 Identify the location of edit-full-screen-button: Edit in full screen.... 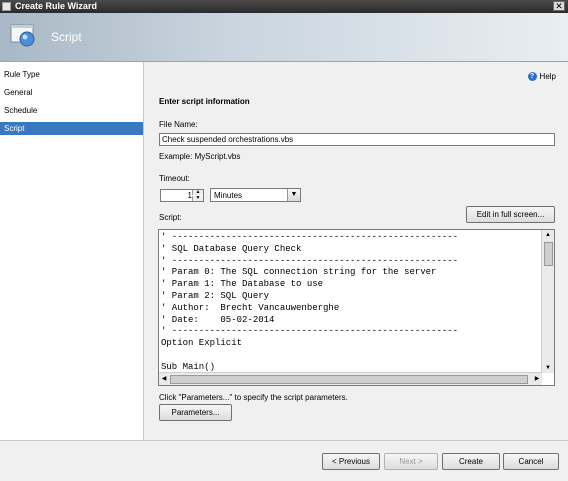
(510, 214).